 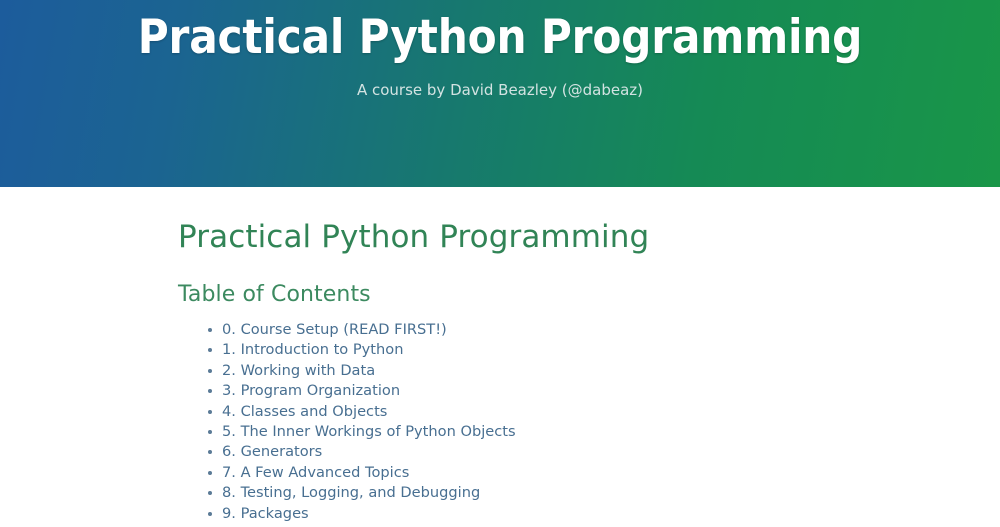 What do you see at coordinates (304, 411) in the screenshot?
I see `toc-link: 4. Classes and Objects` at bounding box center [304, 411].